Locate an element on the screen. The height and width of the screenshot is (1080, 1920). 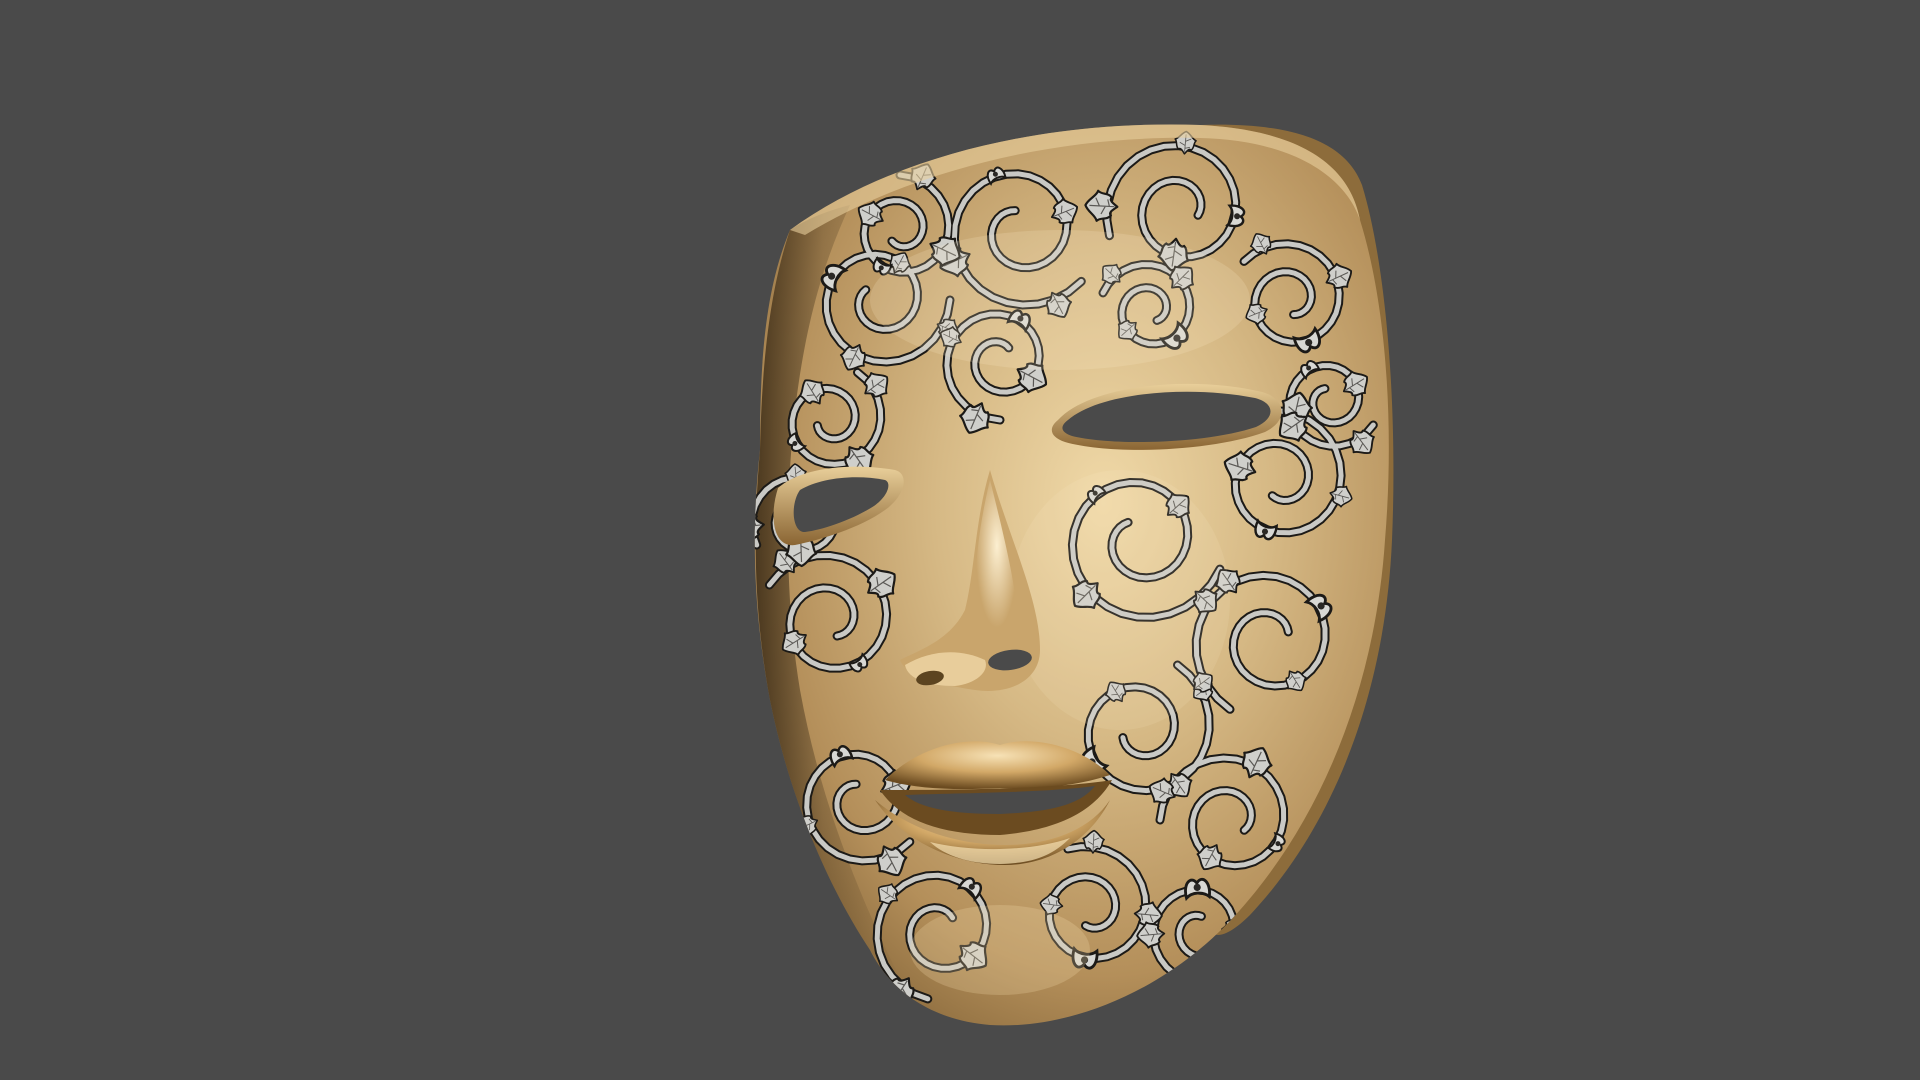
silver-leaf-ornament is located at coordinates (1207, 987).